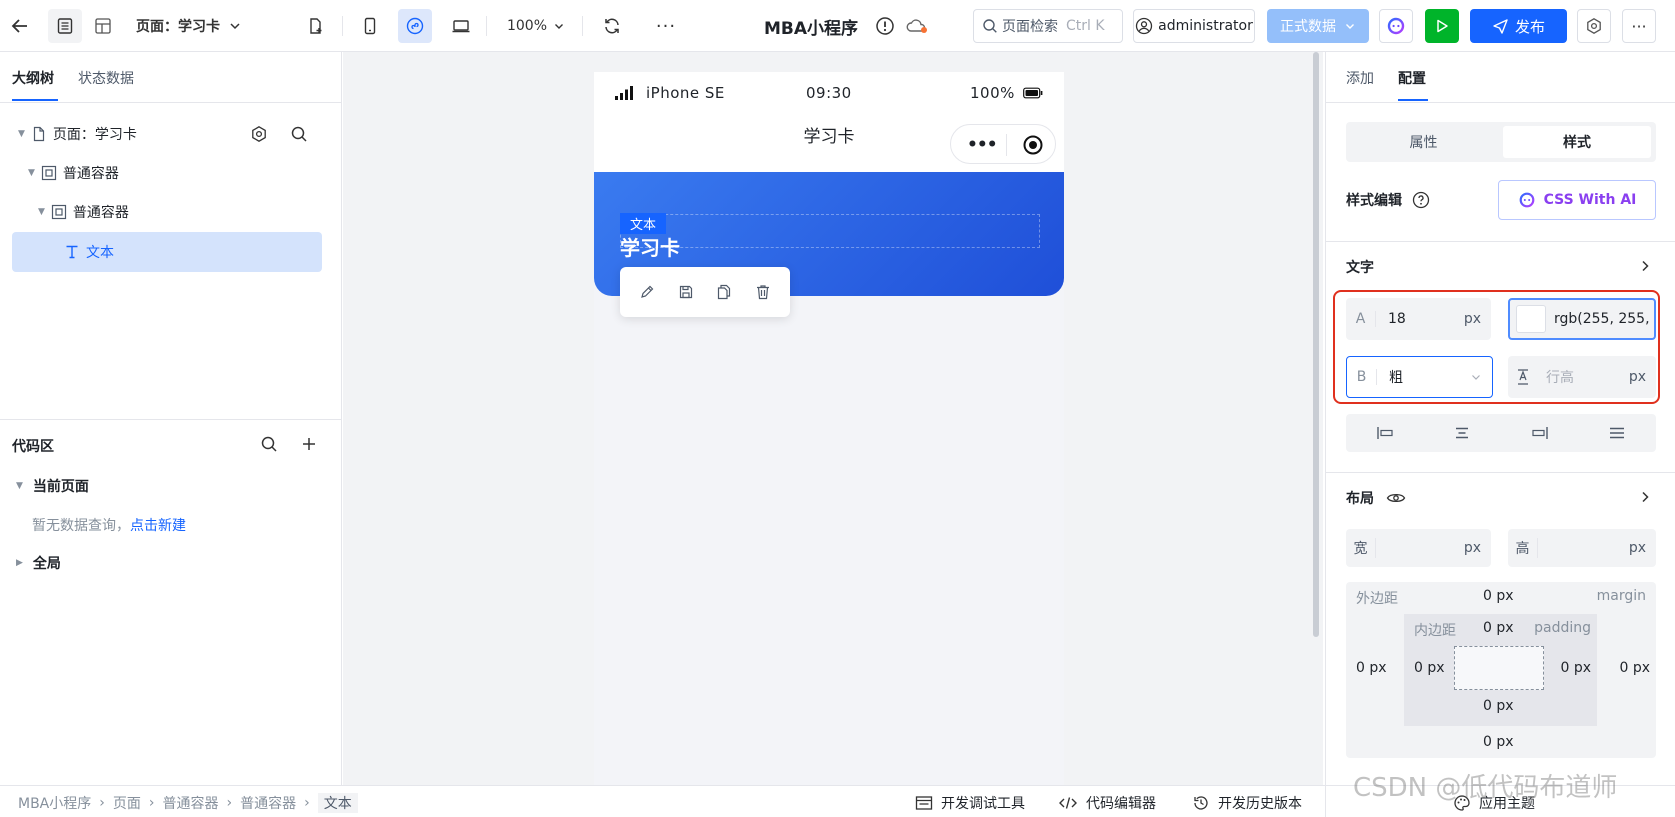 Image resolution: width=1675 pixels, height=817 pixels. I want to click on tab-config: 配置, so click(1412, 78).